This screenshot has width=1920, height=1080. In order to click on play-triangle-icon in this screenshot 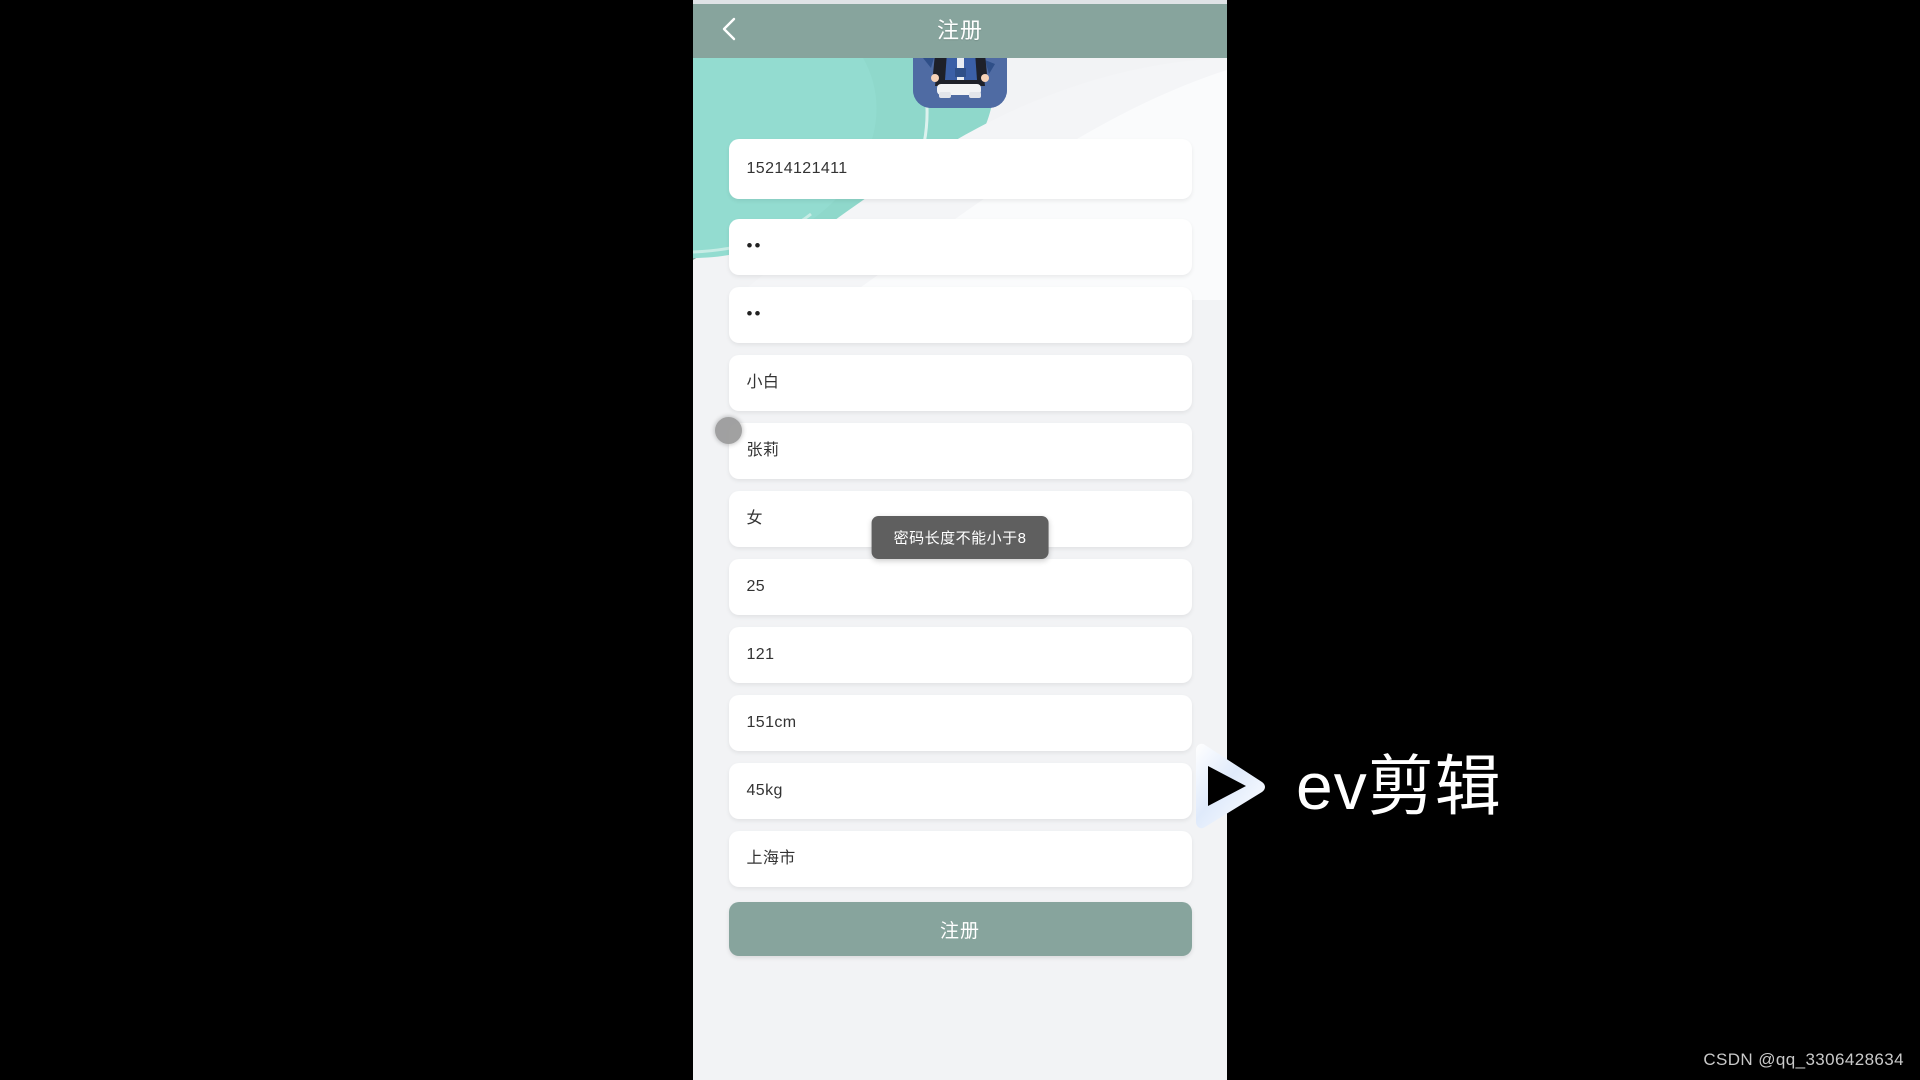, I will do `click(1228, 786)`.